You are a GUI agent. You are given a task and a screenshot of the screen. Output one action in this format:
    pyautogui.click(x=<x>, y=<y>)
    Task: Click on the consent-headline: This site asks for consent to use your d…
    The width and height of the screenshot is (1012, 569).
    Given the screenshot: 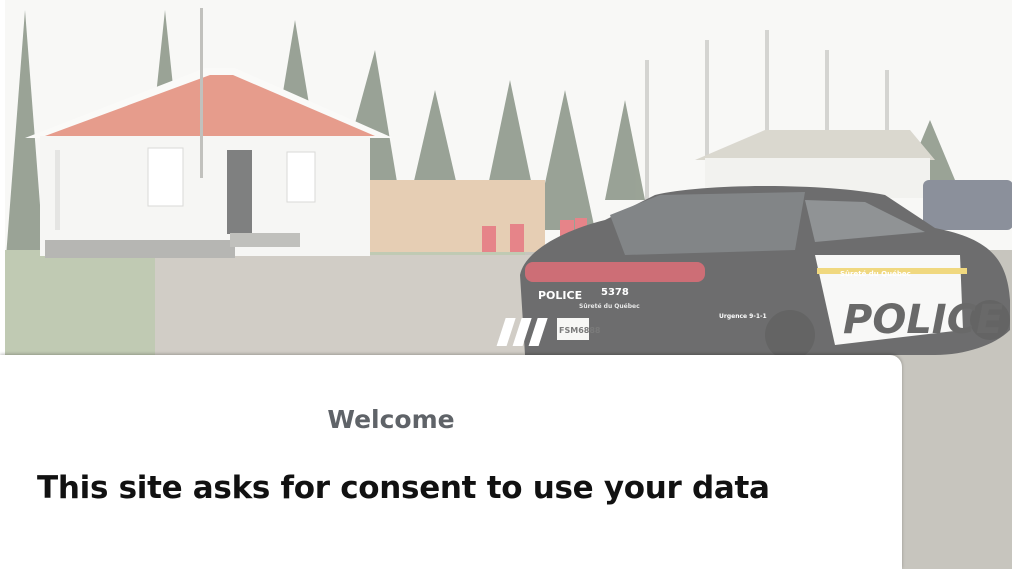 What is the action you would take?
    pyautogui.click(x=403, y=488)
    